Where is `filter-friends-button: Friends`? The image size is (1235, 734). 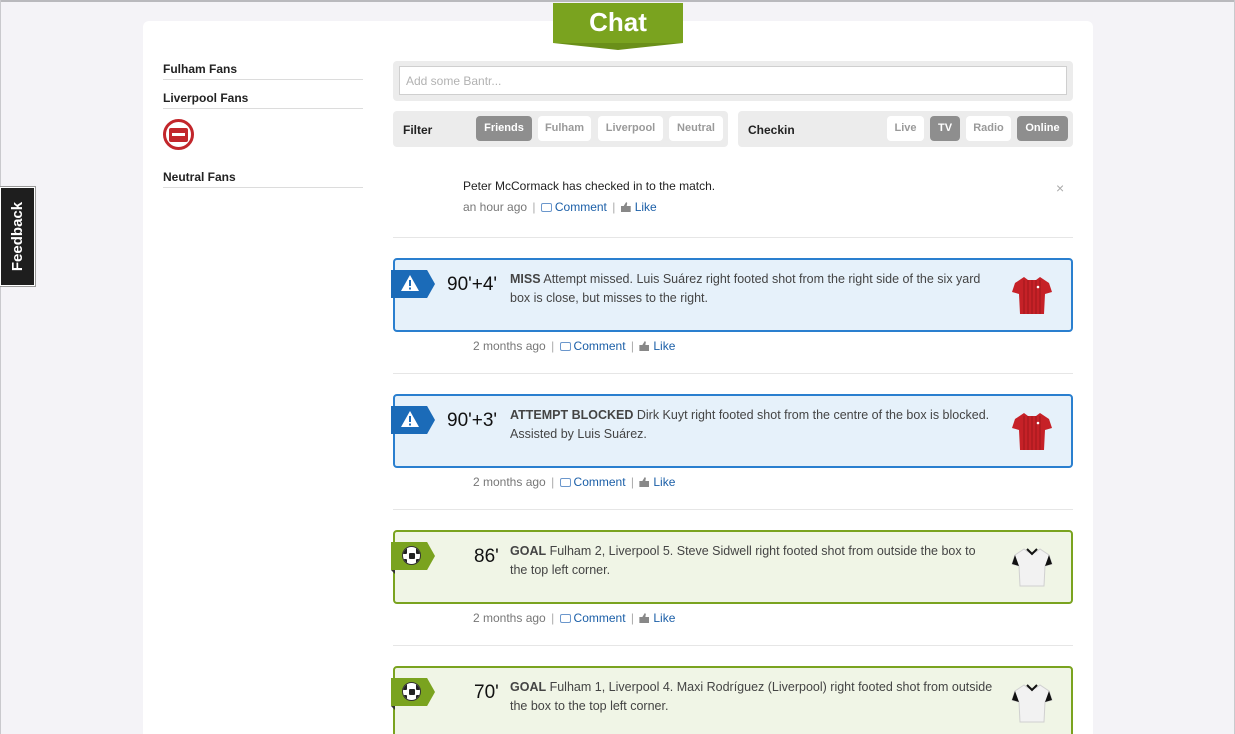 filter-friends-button: Friends is located at coordinates (504, 128).